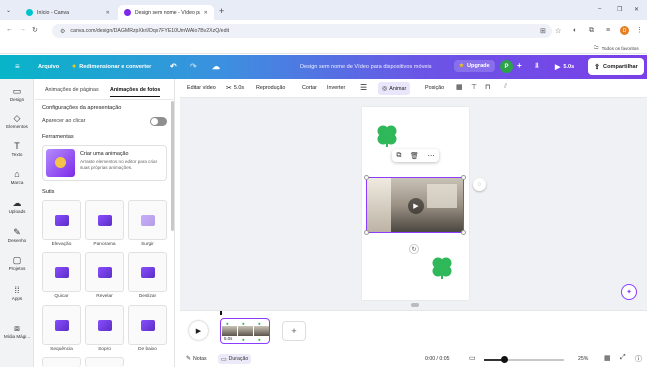 This screenshot has width=647, height=367. What do you see at coordinates (639, 30) in the screenshot?
I see `browser-menu-icon: ⋮` at bounding box center [639, 30].